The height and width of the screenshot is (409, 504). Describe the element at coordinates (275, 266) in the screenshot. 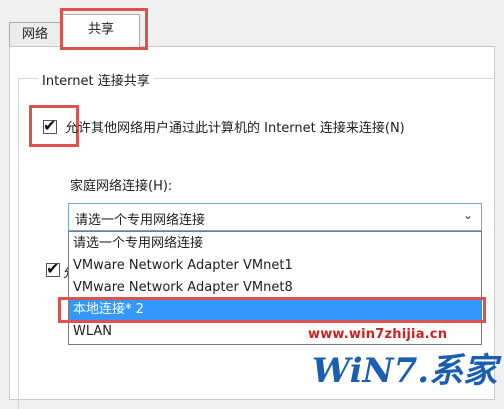

I see `dropdown-option: VMware Network Adapter VMnet1` at that location.